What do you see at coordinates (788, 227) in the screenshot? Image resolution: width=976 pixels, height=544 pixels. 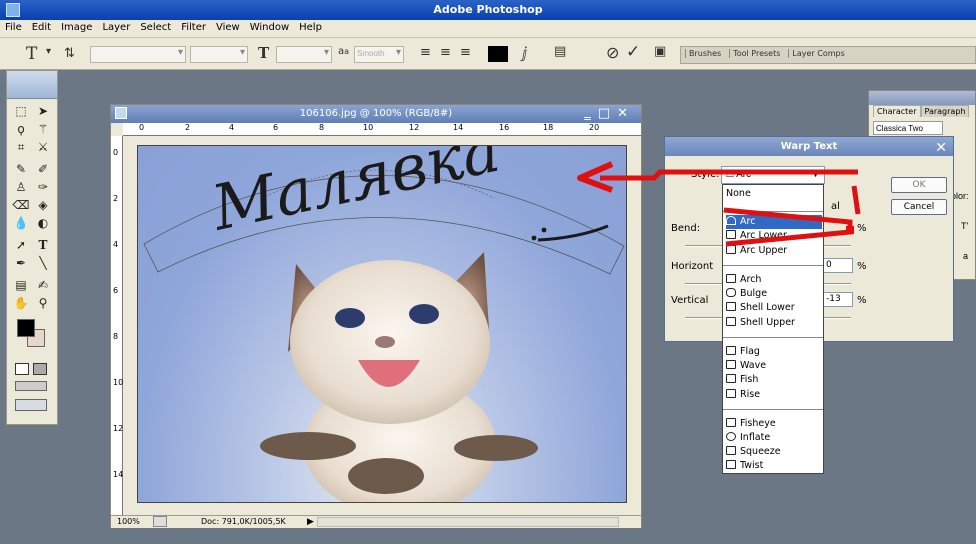 I see `annotation-highlight-arc` at bounding box center [788, 227].